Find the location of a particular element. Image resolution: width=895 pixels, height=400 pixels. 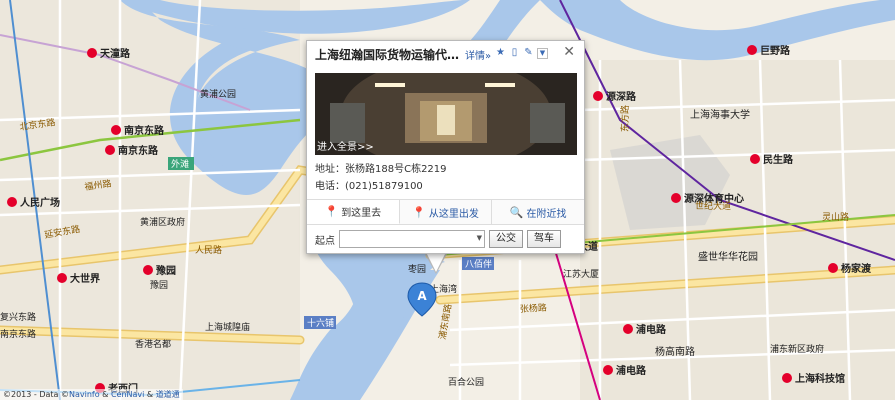

tab-search-nearby: 🔍 在附近找 is located at coordinates (538, 212).